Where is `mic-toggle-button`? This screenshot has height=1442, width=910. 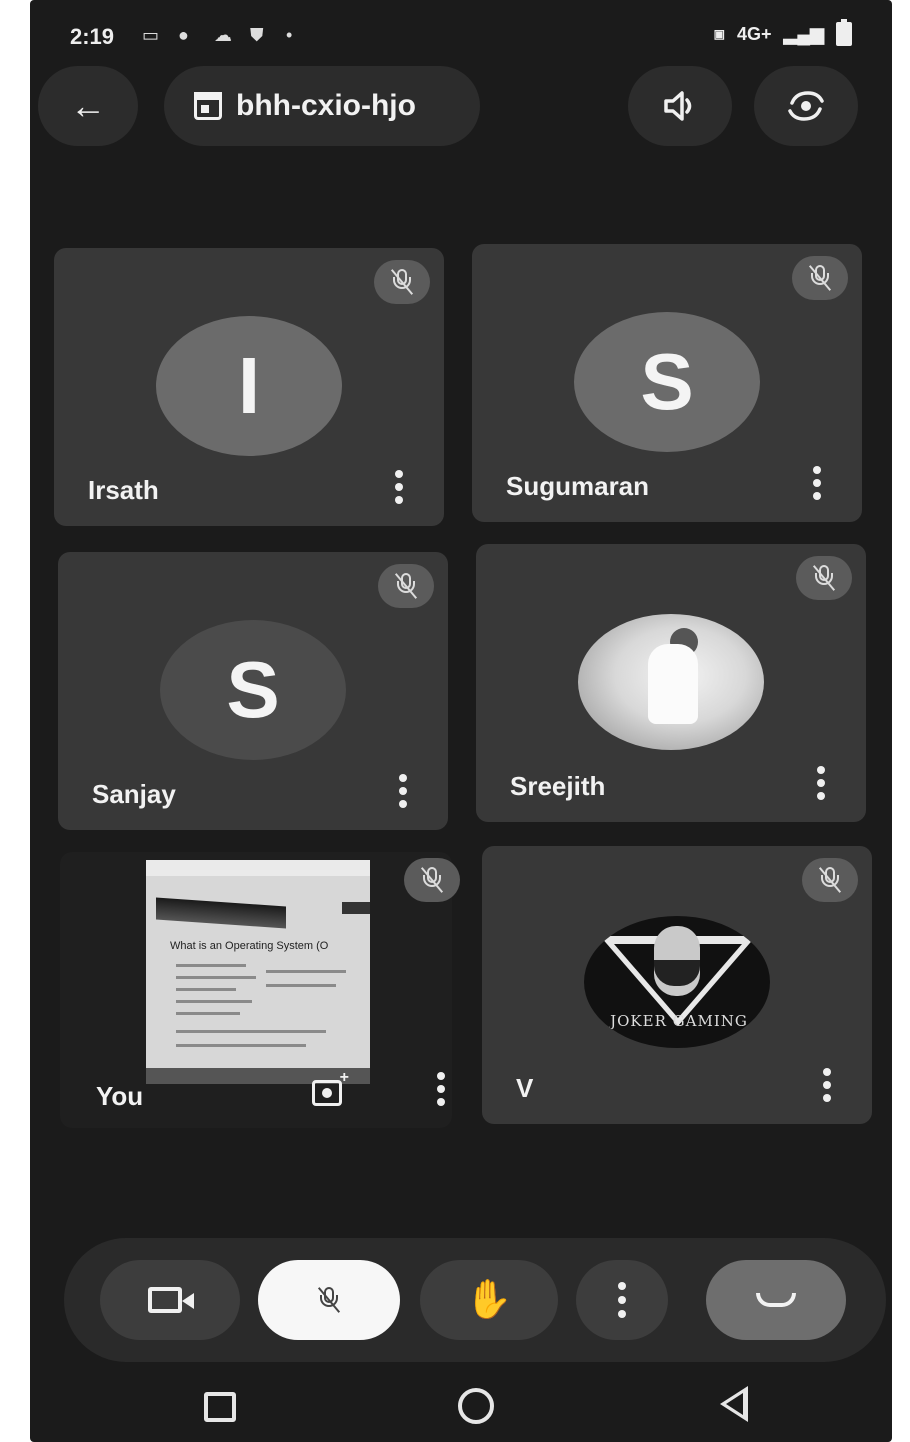 mic-toggle-button is located at coordinates (329, 1300).